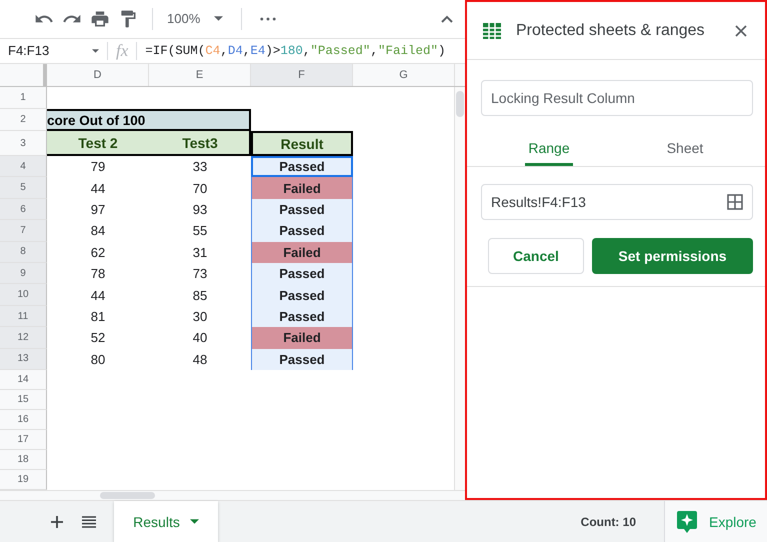 This screenshot has width=767, height=542. I want to click on row-header: 15, so click(23, 400).